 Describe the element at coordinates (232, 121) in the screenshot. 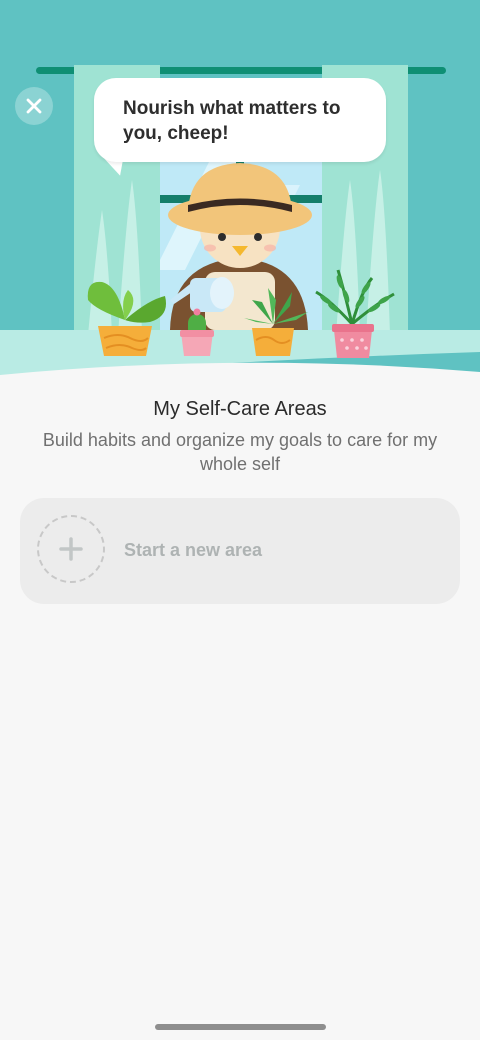

I see `speech-text: Nourish what matters to you, cheep!` at that location.